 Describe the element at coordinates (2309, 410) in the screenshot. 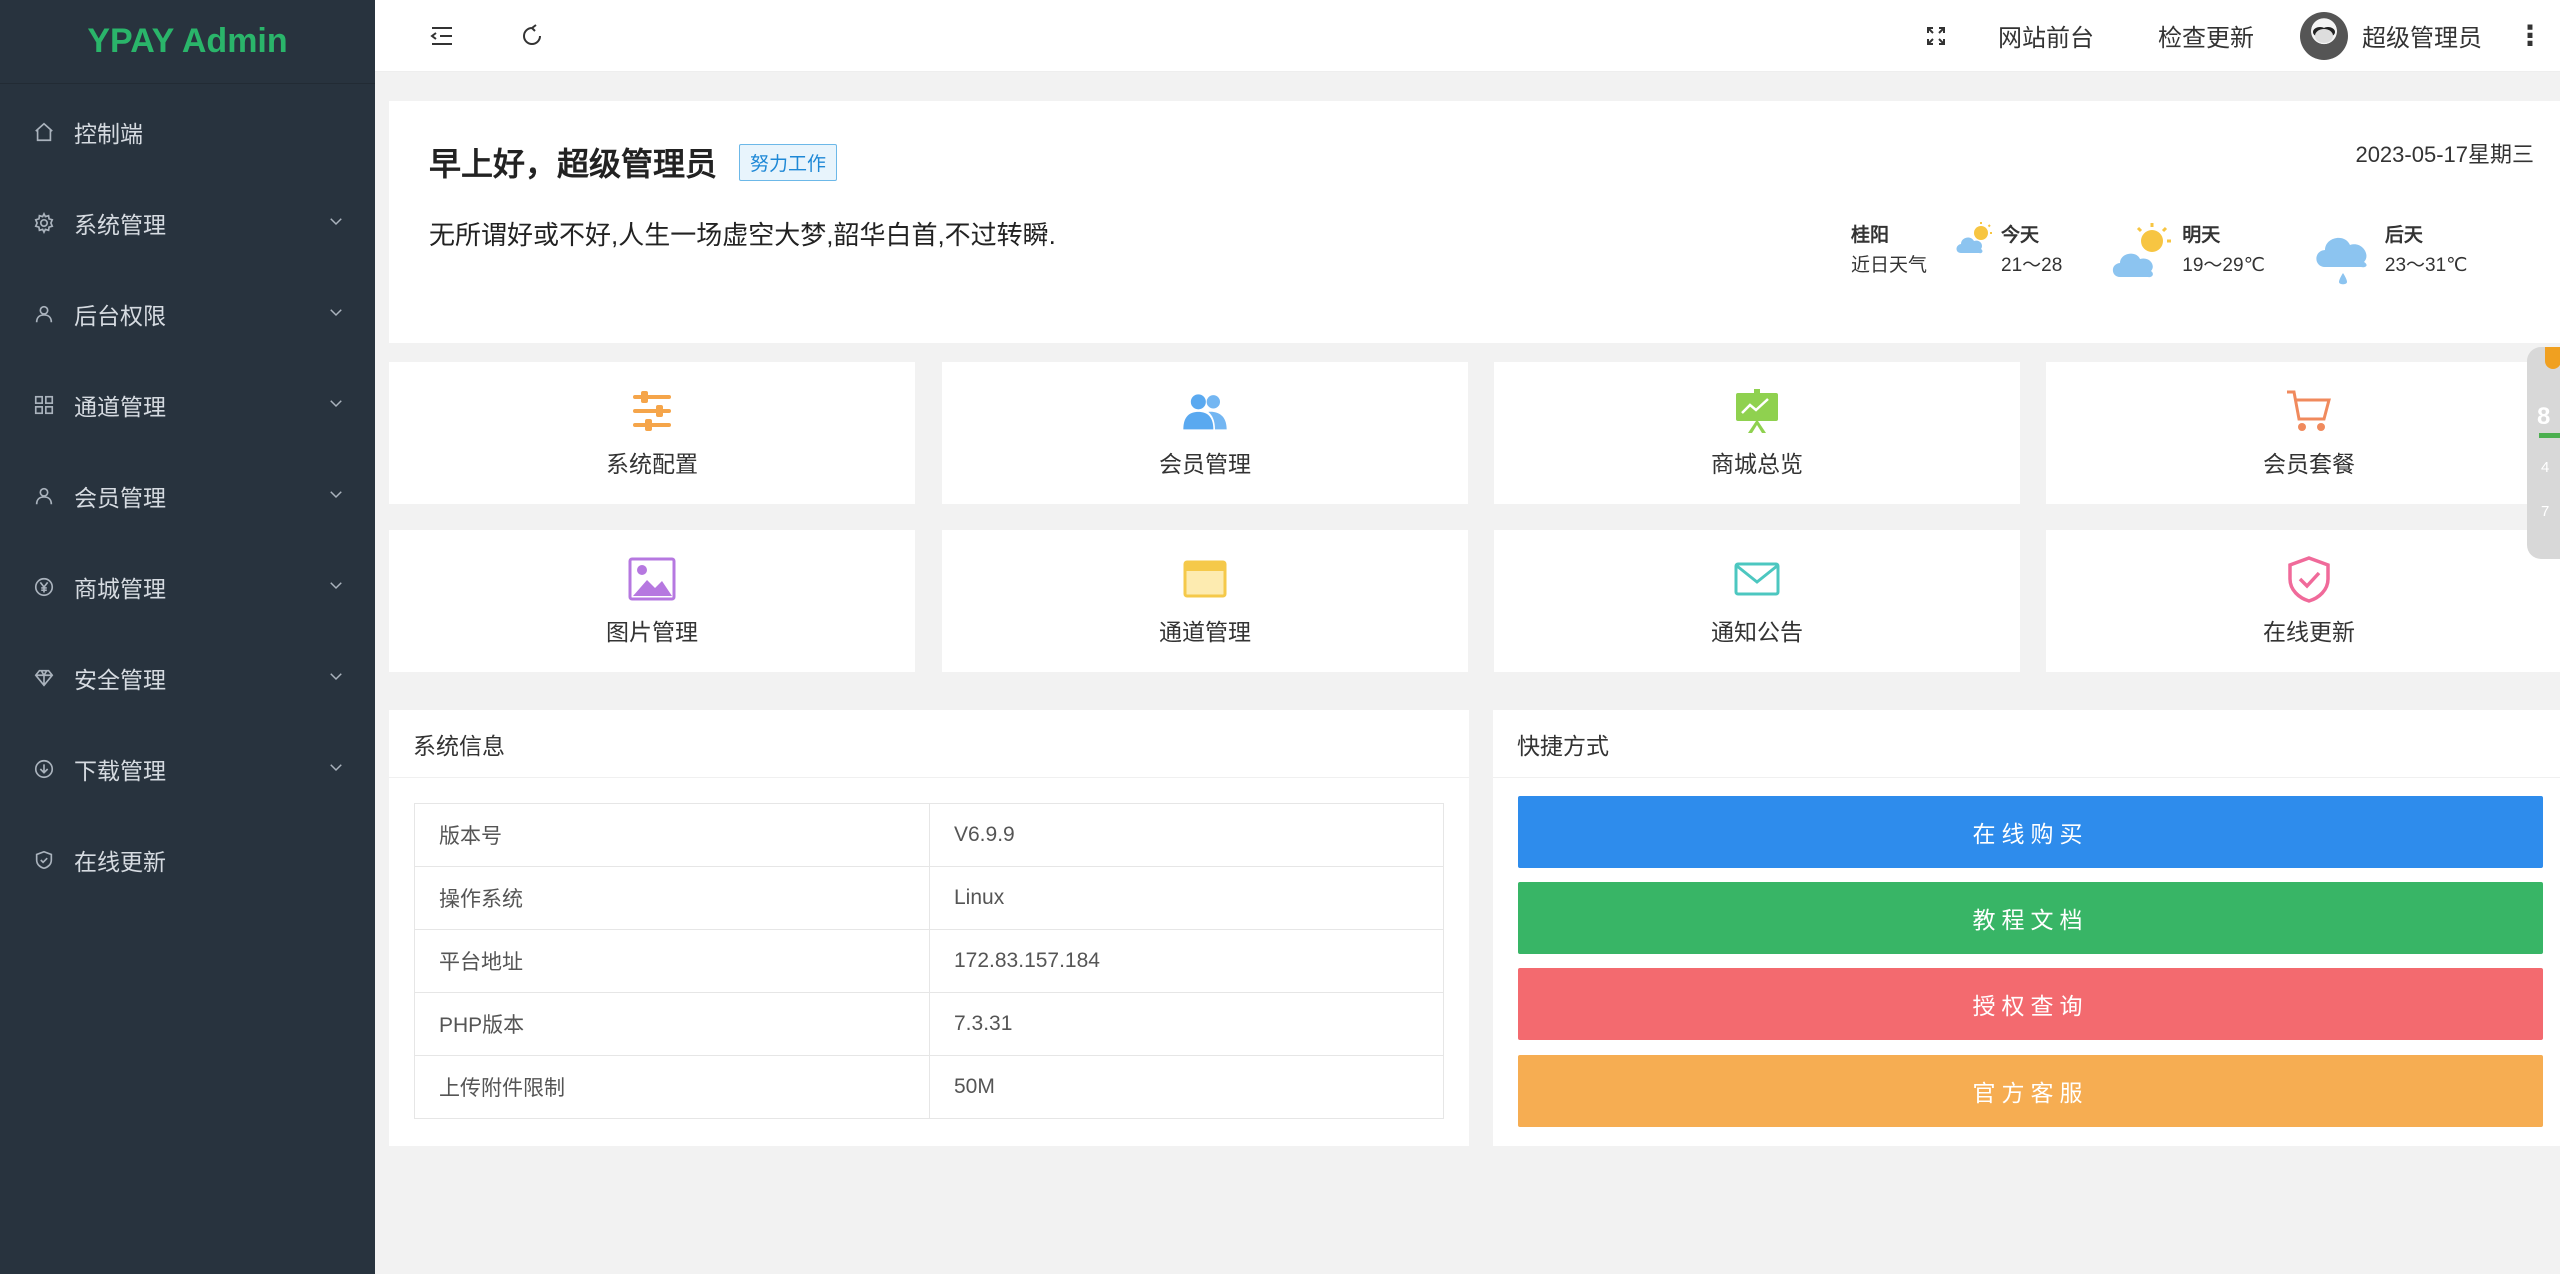

I see `cart-icon` at that location.